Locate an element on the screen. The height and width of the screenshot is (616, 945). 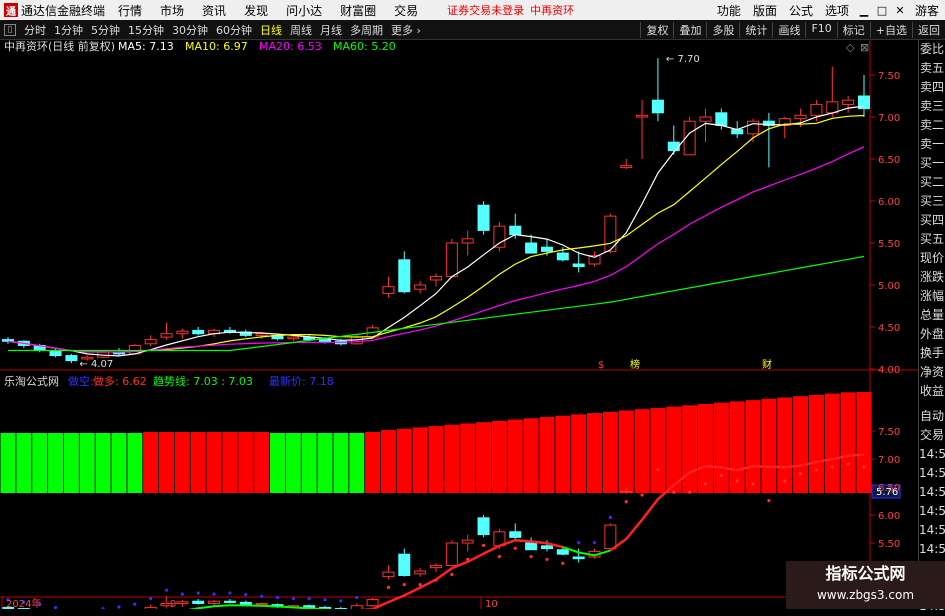
period-60min: 60分钟 is located at coordinates (234, 30).